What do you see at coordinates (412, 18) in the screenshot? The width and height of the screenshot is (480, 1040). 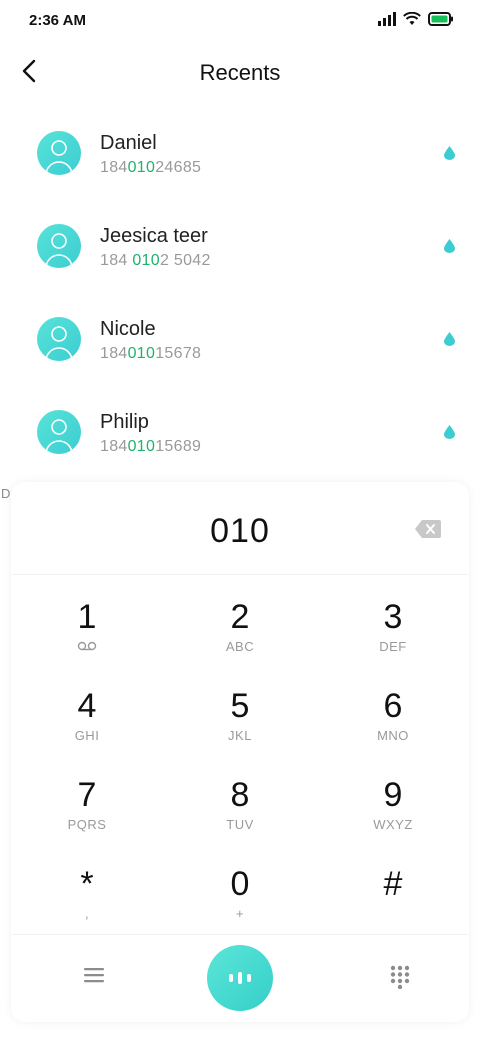 I see `wifi-icon` at bounding box center [412, 18].